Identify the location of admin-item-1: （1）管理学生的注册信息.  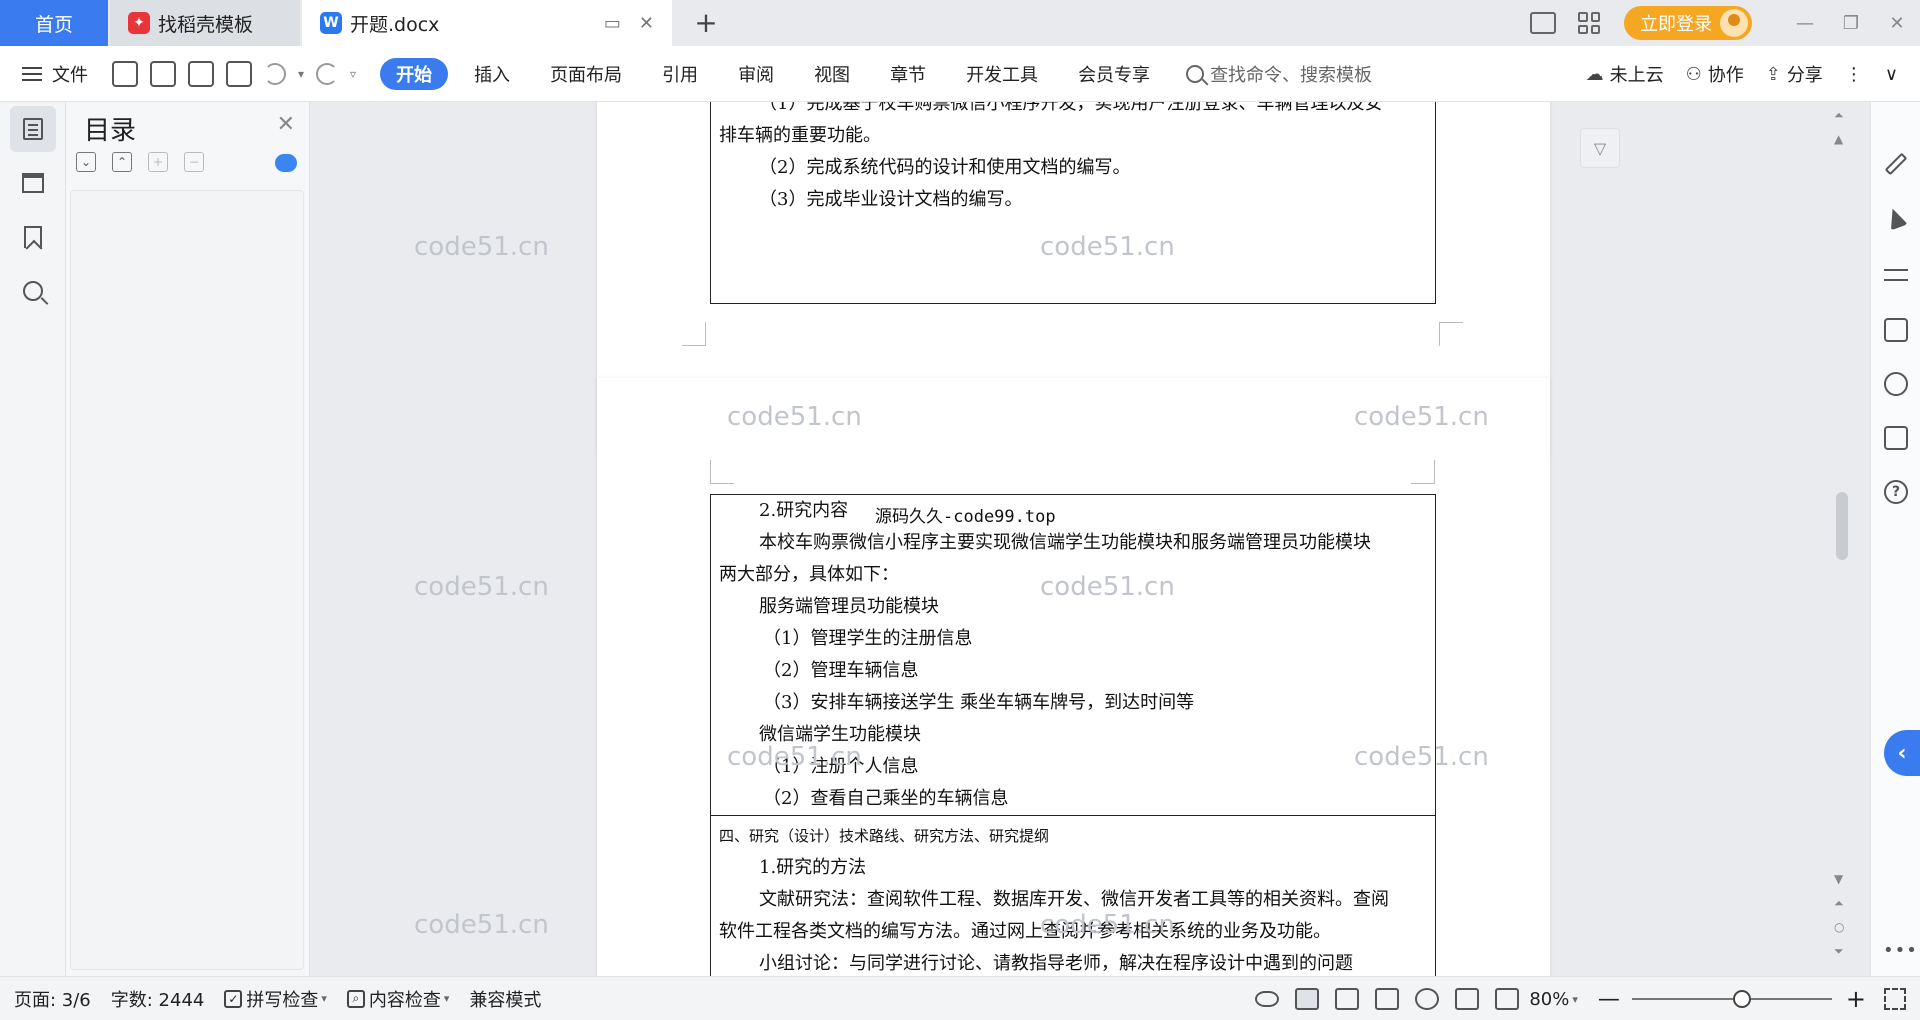
(868, 638).